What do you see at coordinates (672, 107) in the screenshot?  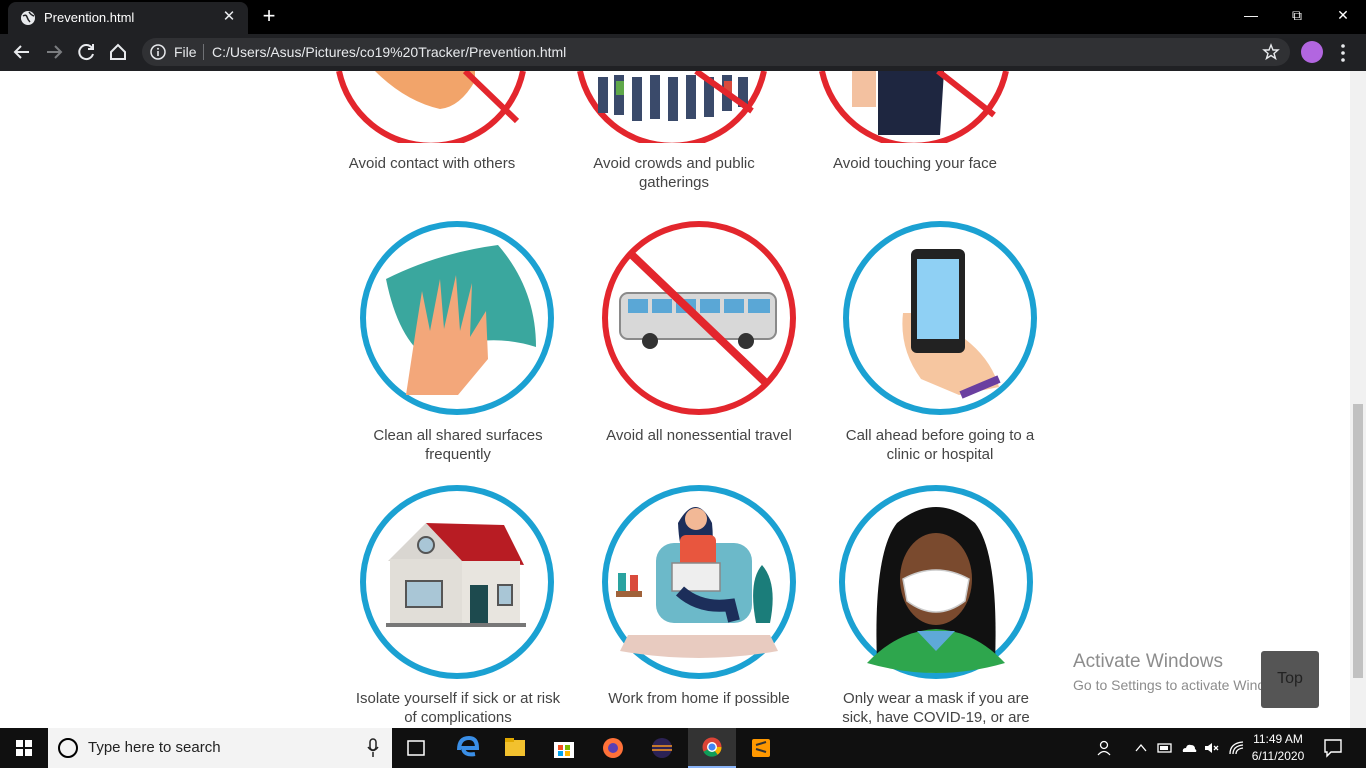 I see `no-crowds-illustration` at bounding box center [672, 107].